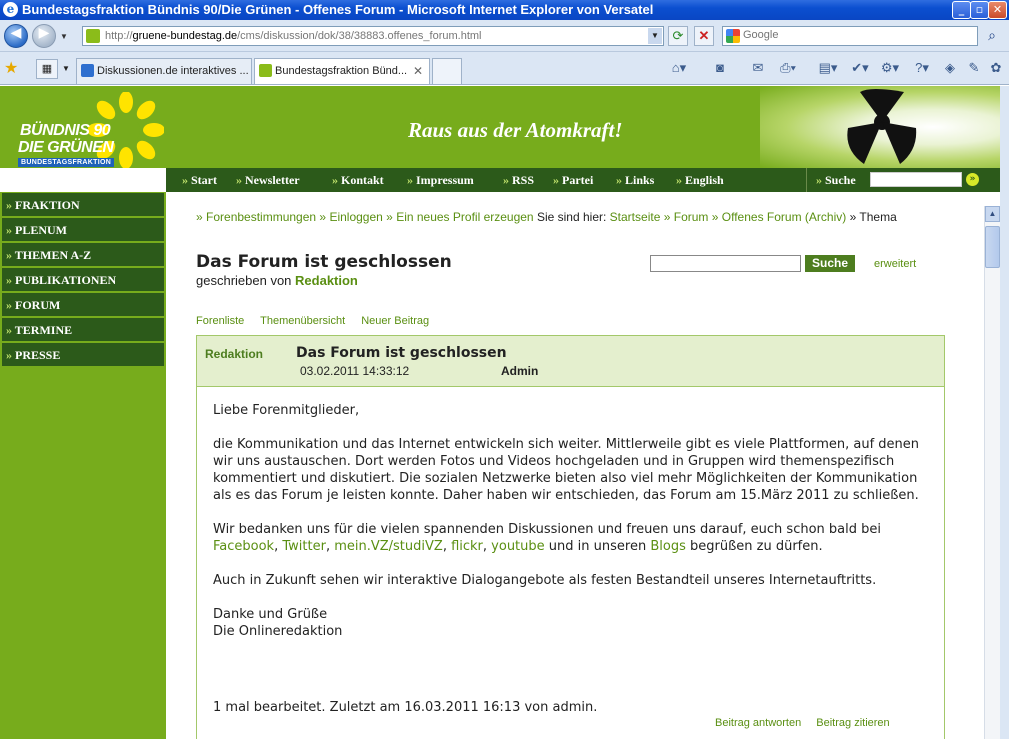 This screenshot has width=1009, height=739. What do you see at coordinates (517, 546) in the screenshot?
I see `link-youtube: youtube` at bounding box center [517, 546].